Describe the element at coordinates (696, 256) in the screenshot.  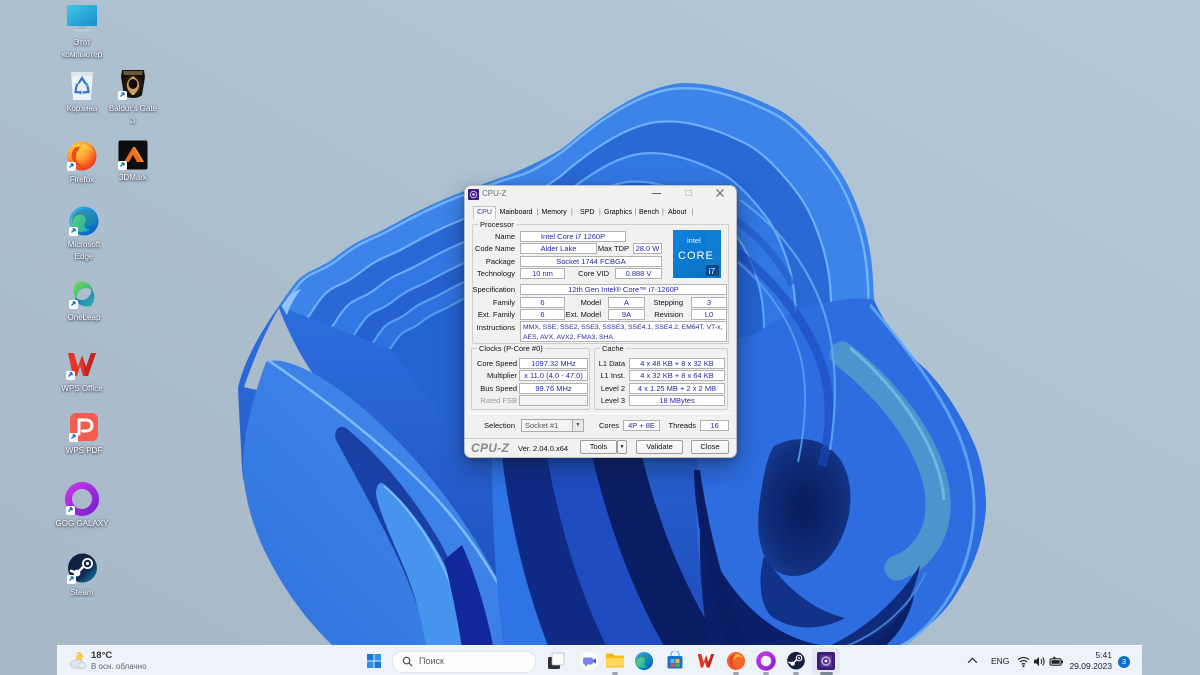
I see `svg-text: CORE` at that location.